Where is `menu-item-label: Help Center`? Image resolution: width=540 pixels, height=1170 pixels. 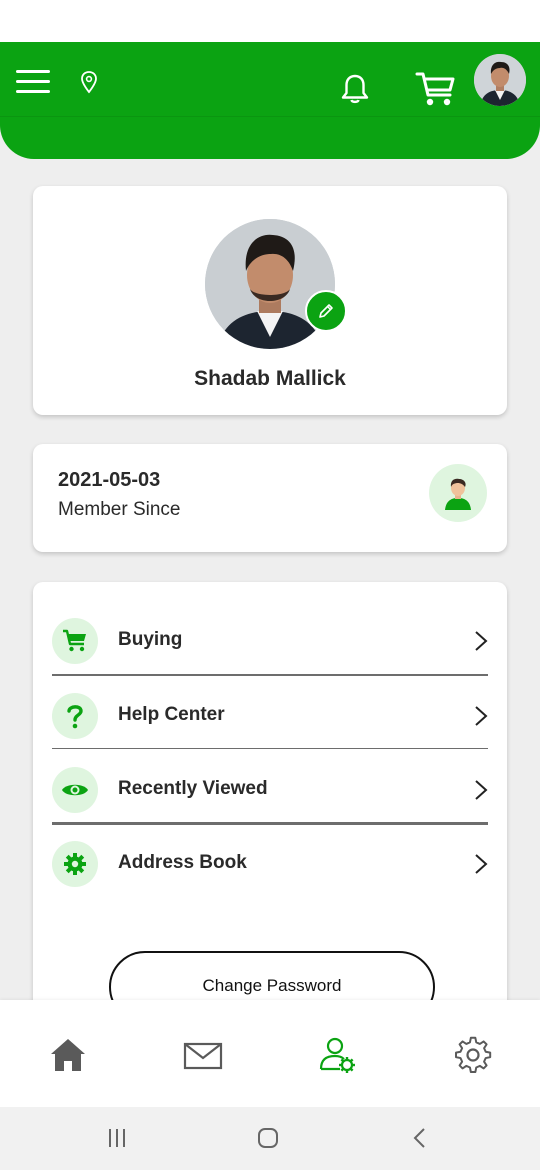
menu-item-label: Help Center is located at coordinates (171, 714).